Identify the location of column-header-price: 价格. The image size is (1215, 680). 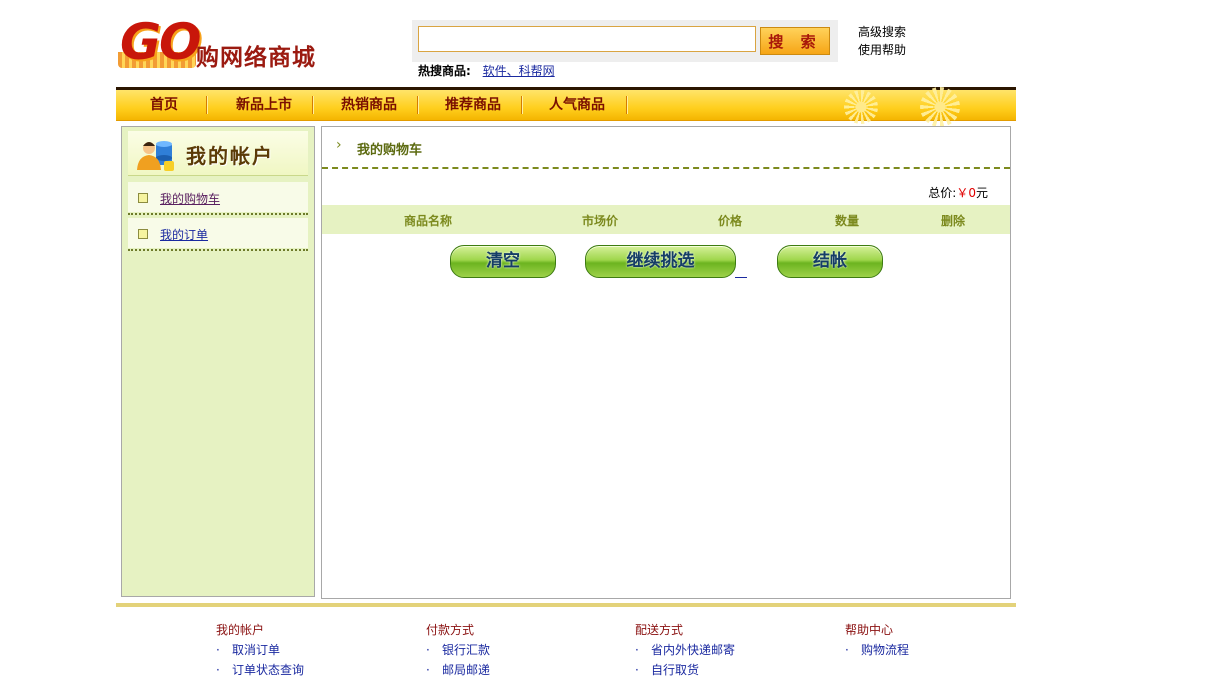
(730, 221).